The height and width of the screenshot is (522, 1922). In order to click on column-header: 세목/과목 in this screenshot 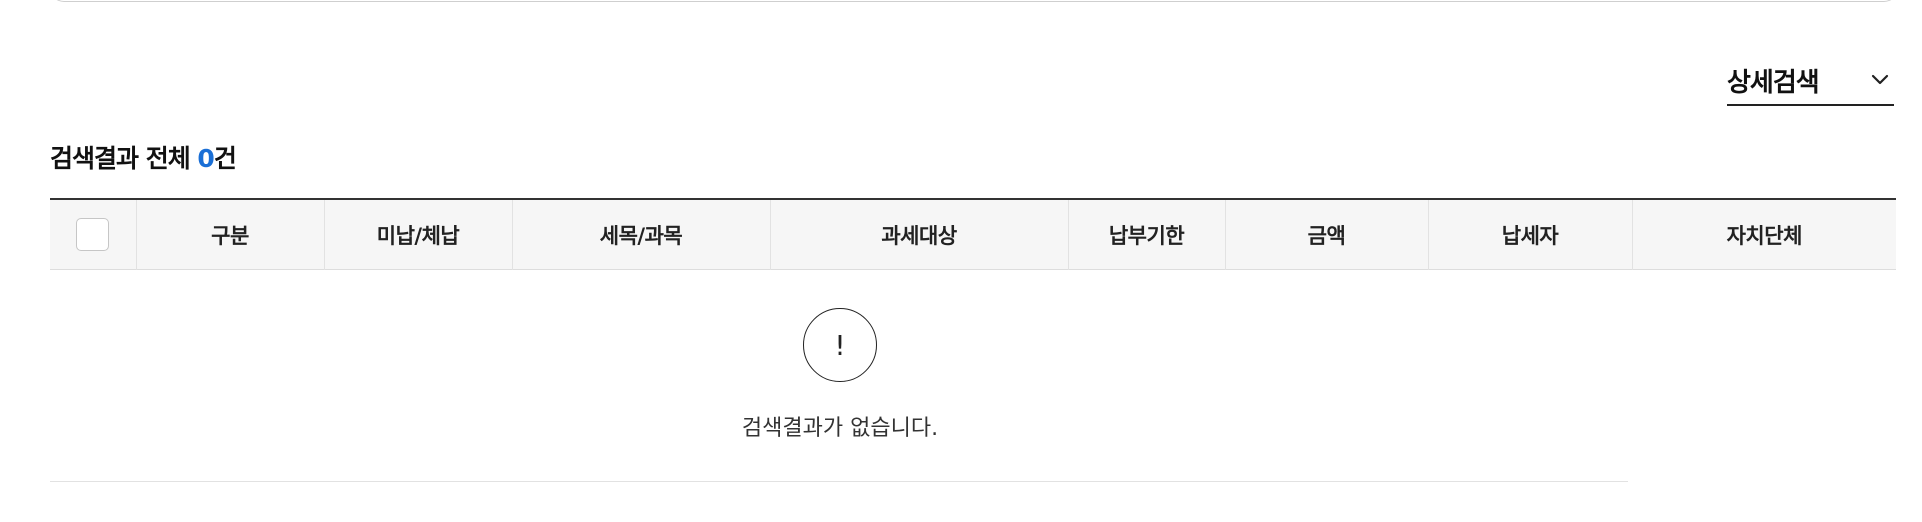, I will do `click(641, 234)`.